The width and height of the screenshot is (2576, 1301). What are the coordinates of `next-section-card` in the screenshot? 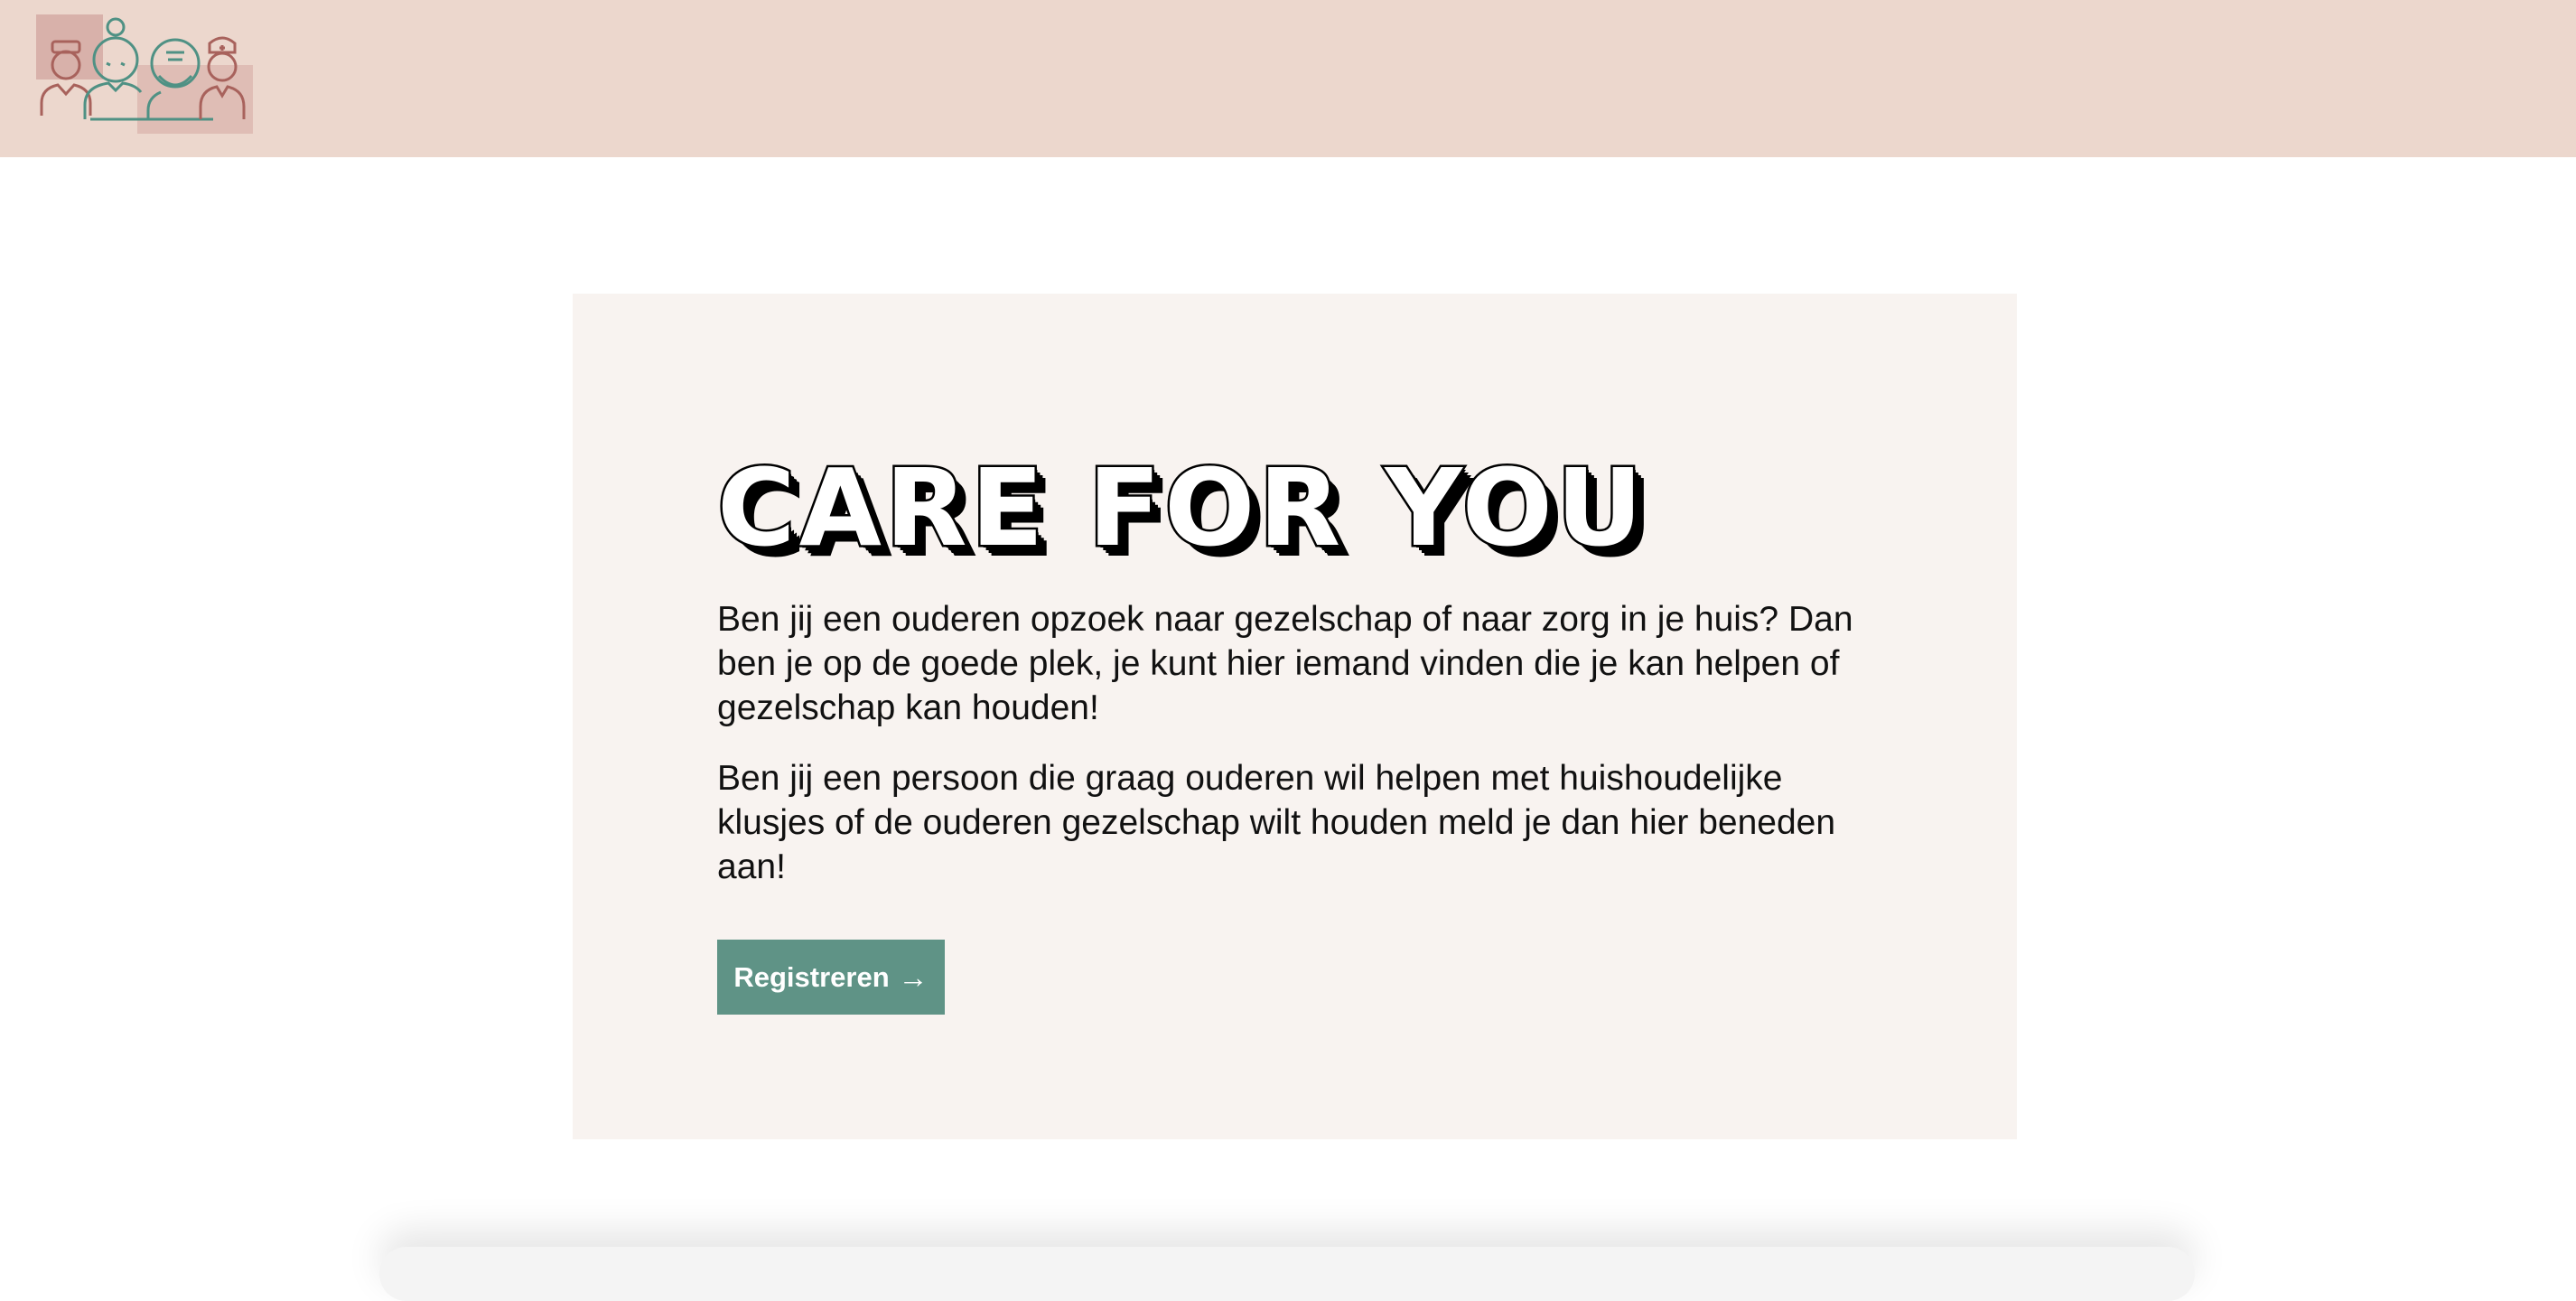 It's located at (1287, 1274).